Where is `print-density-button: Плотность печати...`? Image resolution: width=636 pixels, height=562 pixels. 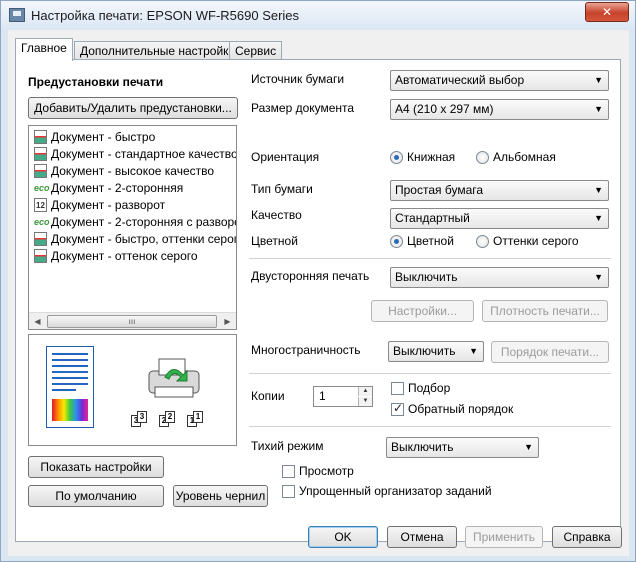
print-density-button: Плотность печати... is located at coordinates (545, 311).